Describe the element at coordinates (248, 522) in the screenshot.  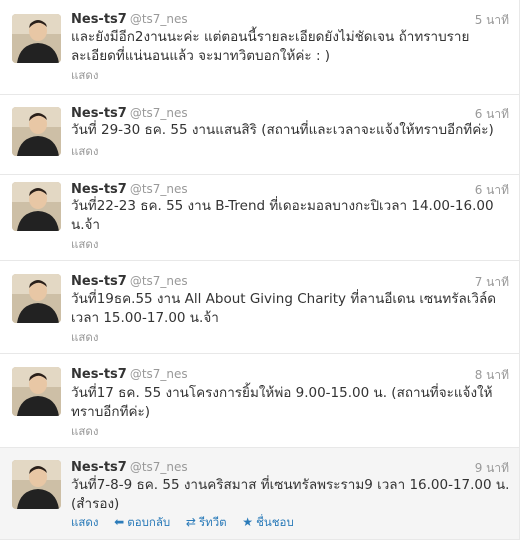
I see `star-icon: ★` at that location.